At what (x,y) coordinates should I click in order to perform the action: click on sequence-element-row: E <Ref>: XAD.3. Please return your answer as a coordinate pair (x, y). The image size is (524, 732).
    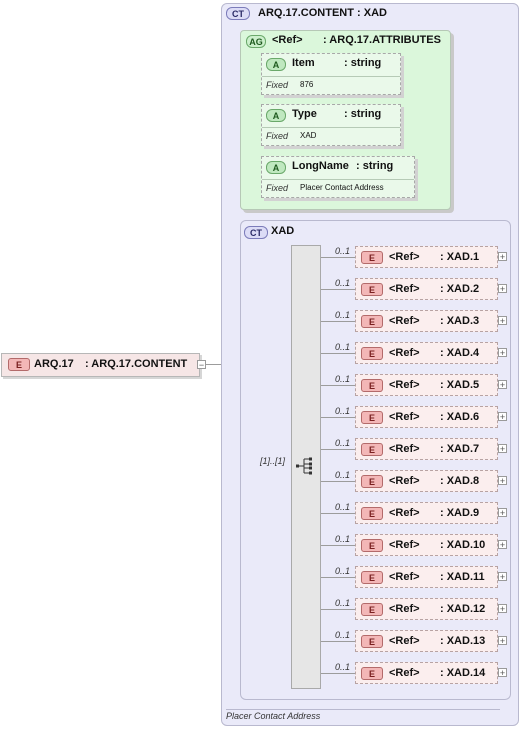
    Looking at the image, I should click on (426, 321).